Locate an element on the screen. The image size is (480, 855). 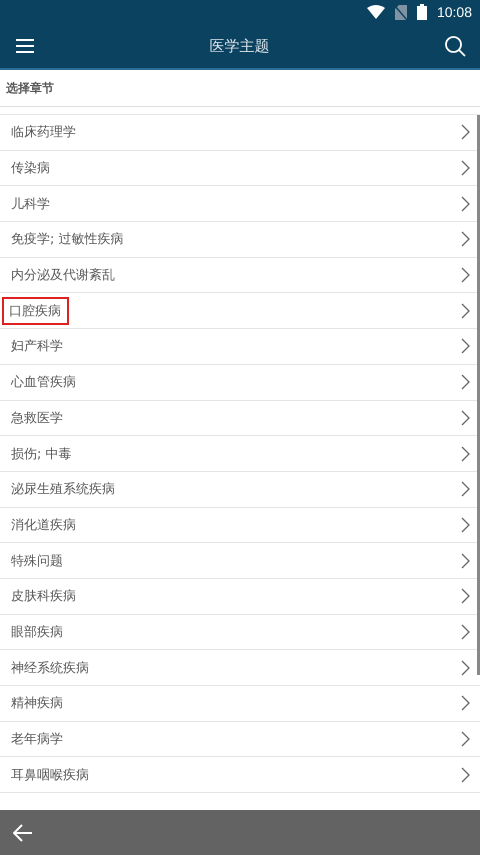
chapter-item: 老年病学 is located at coordinates (240, 740).